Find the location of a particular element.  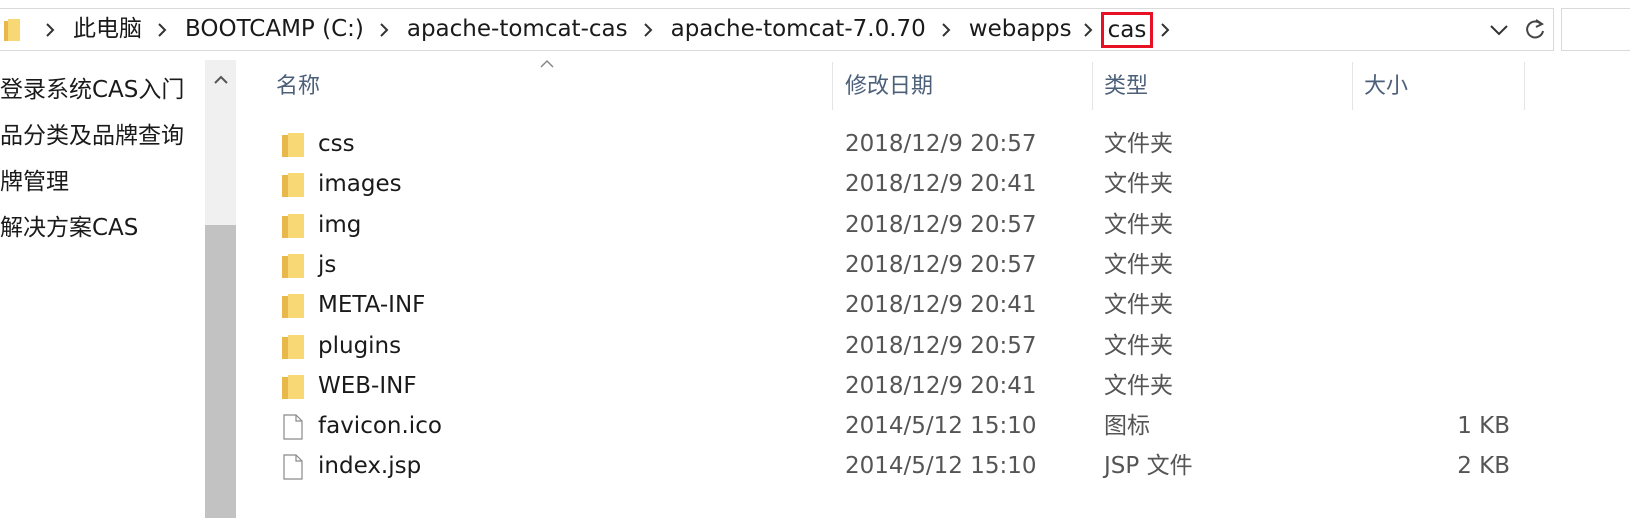

file-row: plugins 2018/12/9 20:57 文件夹 is located at coordinates (895, 346).